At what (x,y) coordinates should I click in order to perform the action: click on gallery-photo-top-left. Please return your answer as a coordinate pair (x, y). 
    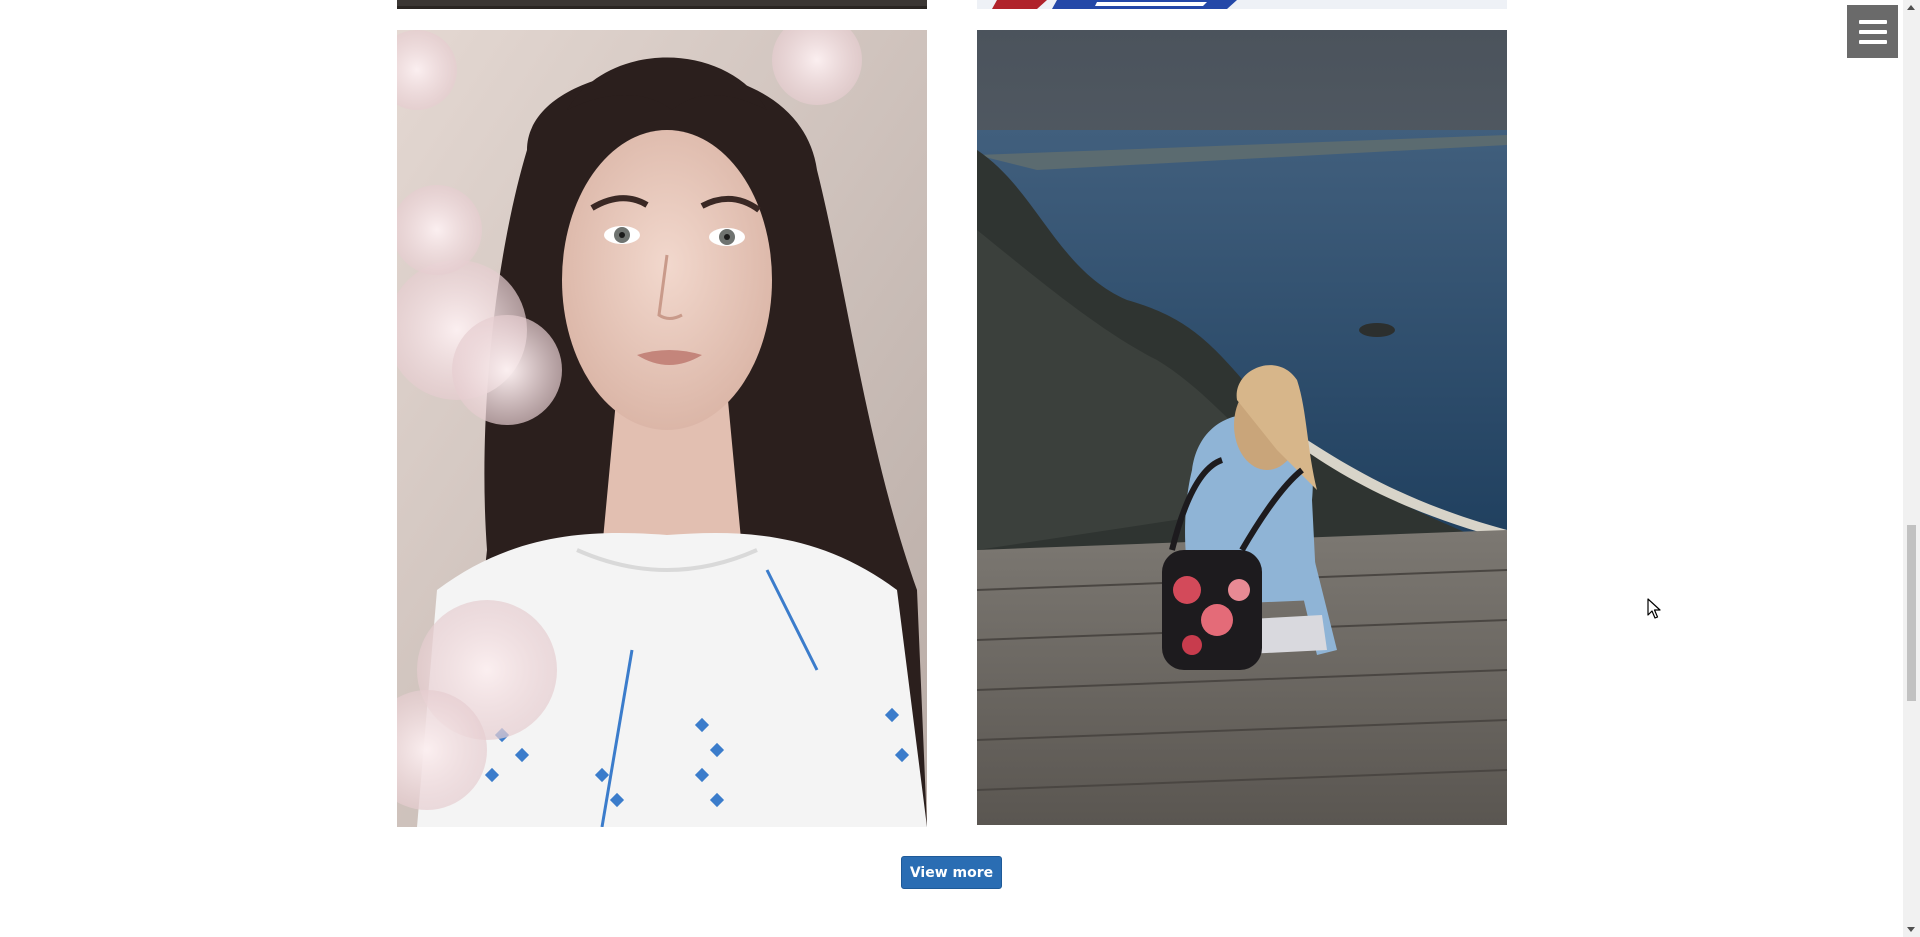
    Looking at the image, I should click on (662, 4).